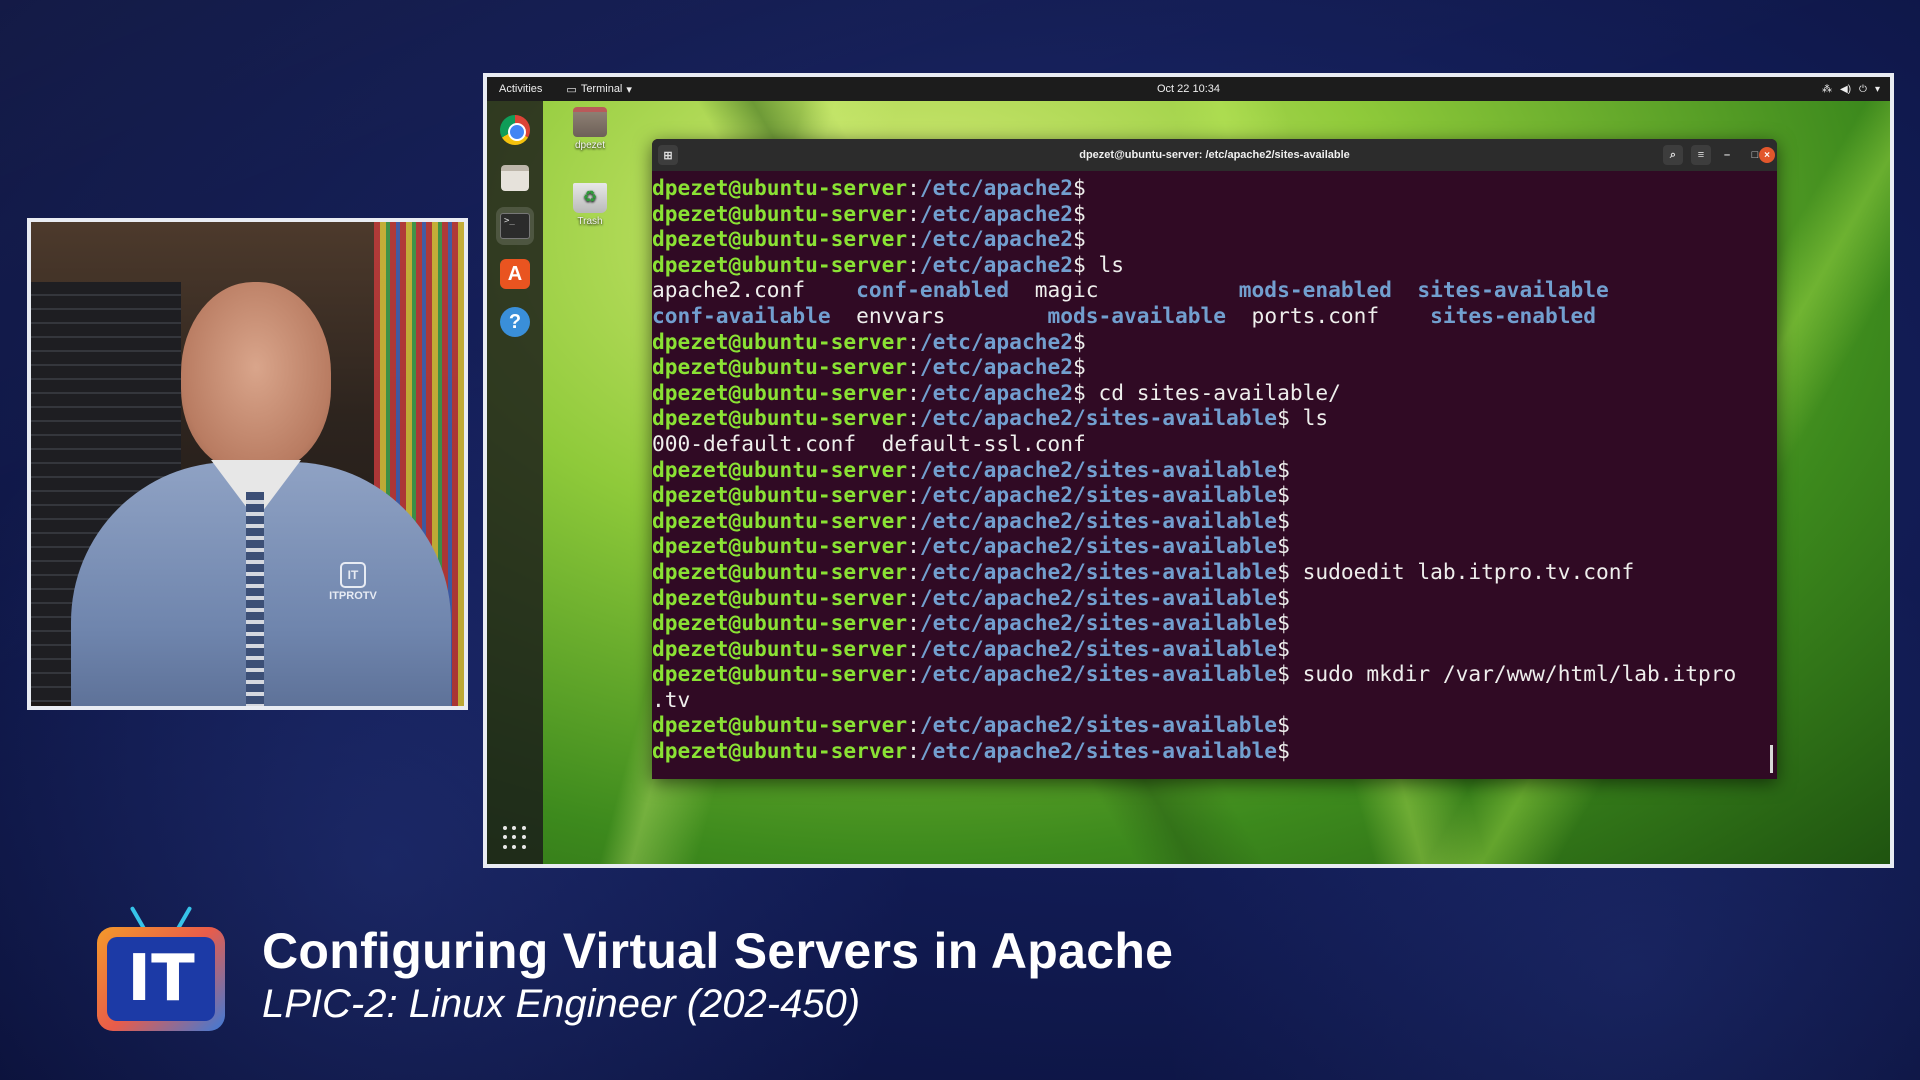 This screenshot has width=1920, height=1080. What do you see at coordinates (754, 290) in the screenshot?
I see `file-entry: apache2.conf` at bounding box center [754, 290].